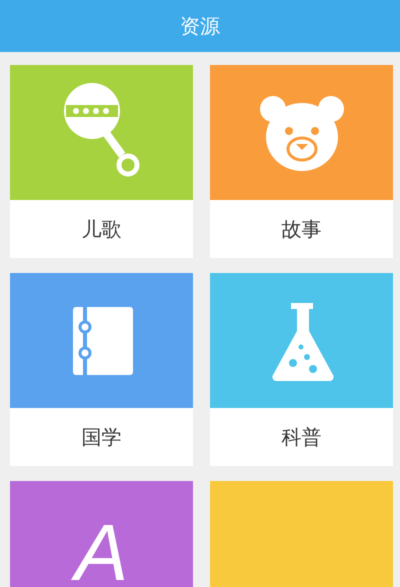 The image size is (400, 587). I want to click on category-label: 科普, so click(302, 437).